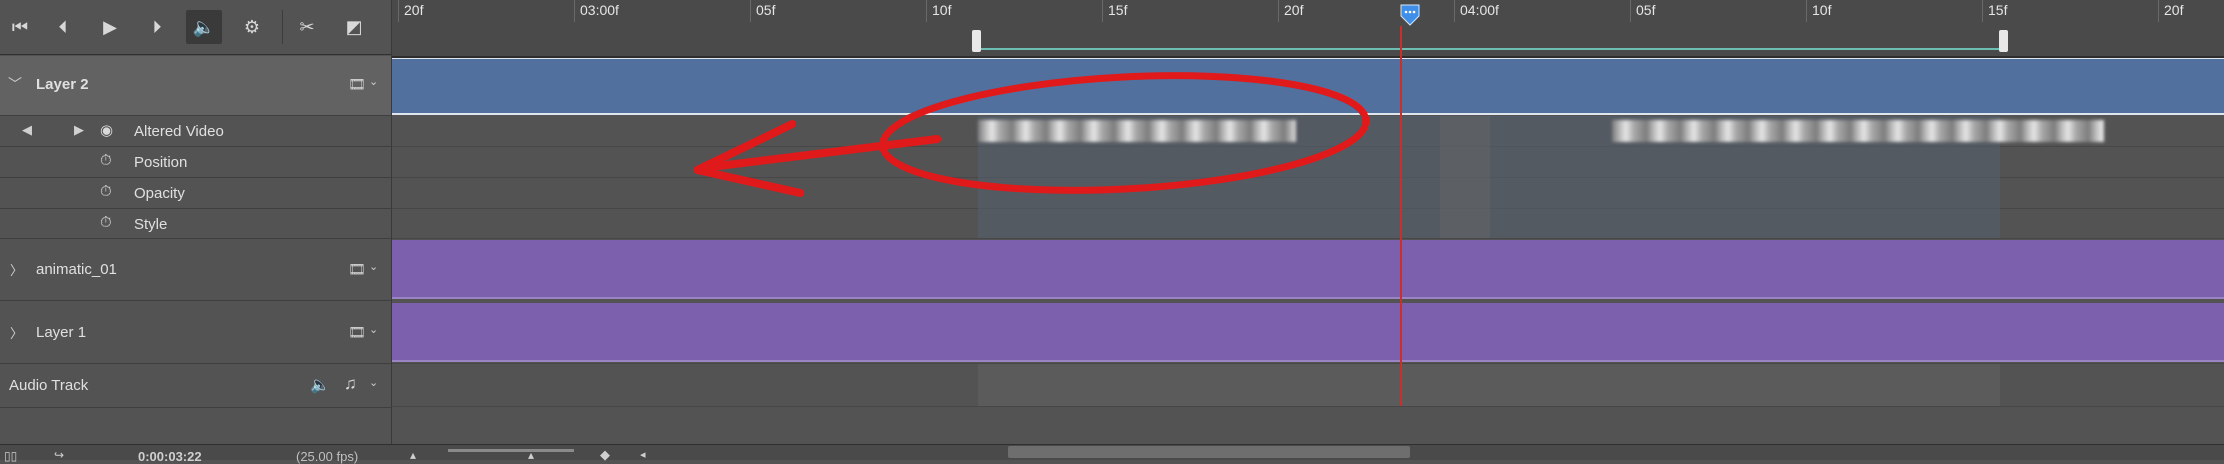 The image size is (2224, 464). What do you see at coordinates (59, 455) in the screenshot?
I see `convert-icon: ↪` at bounding box center [59, 455].